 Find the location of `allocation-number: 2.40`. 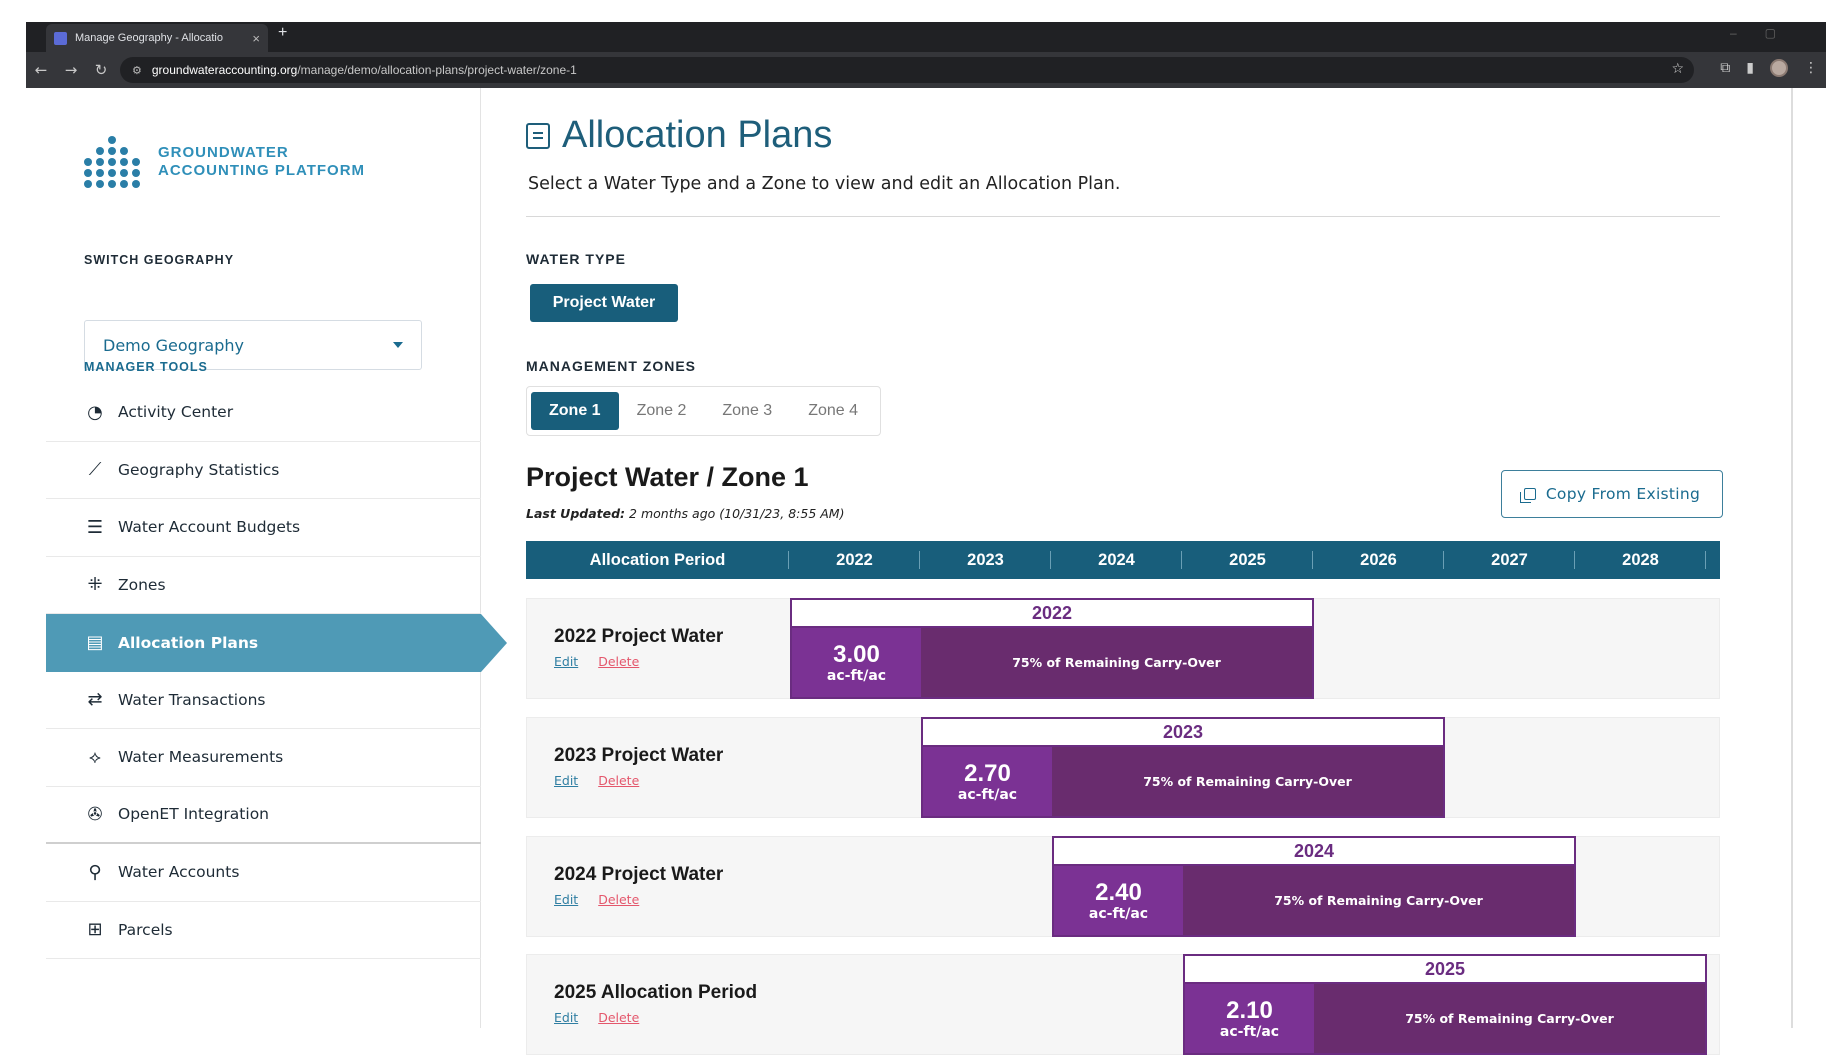

allocation-number: 2.40 is located at coordinates (1118, 892).